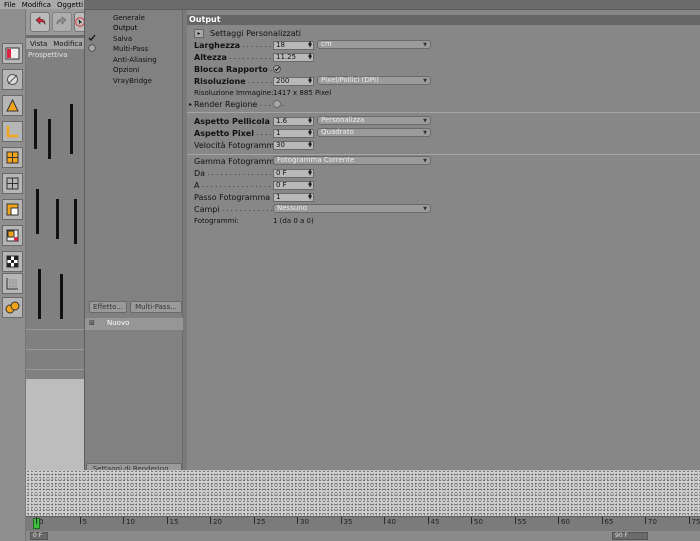  I want to click on points-tool-icon, so click(12, 157).